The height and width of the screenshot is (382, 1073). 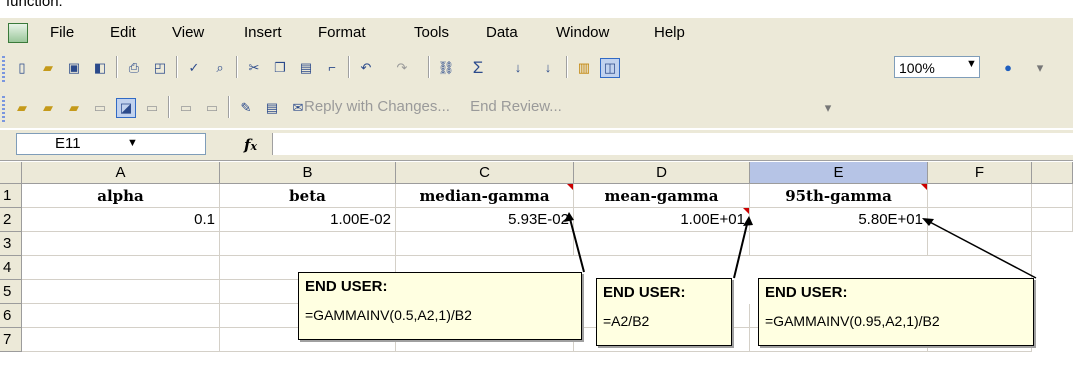 I want to click on row-header-4: 4, so click(x=11, y=268).